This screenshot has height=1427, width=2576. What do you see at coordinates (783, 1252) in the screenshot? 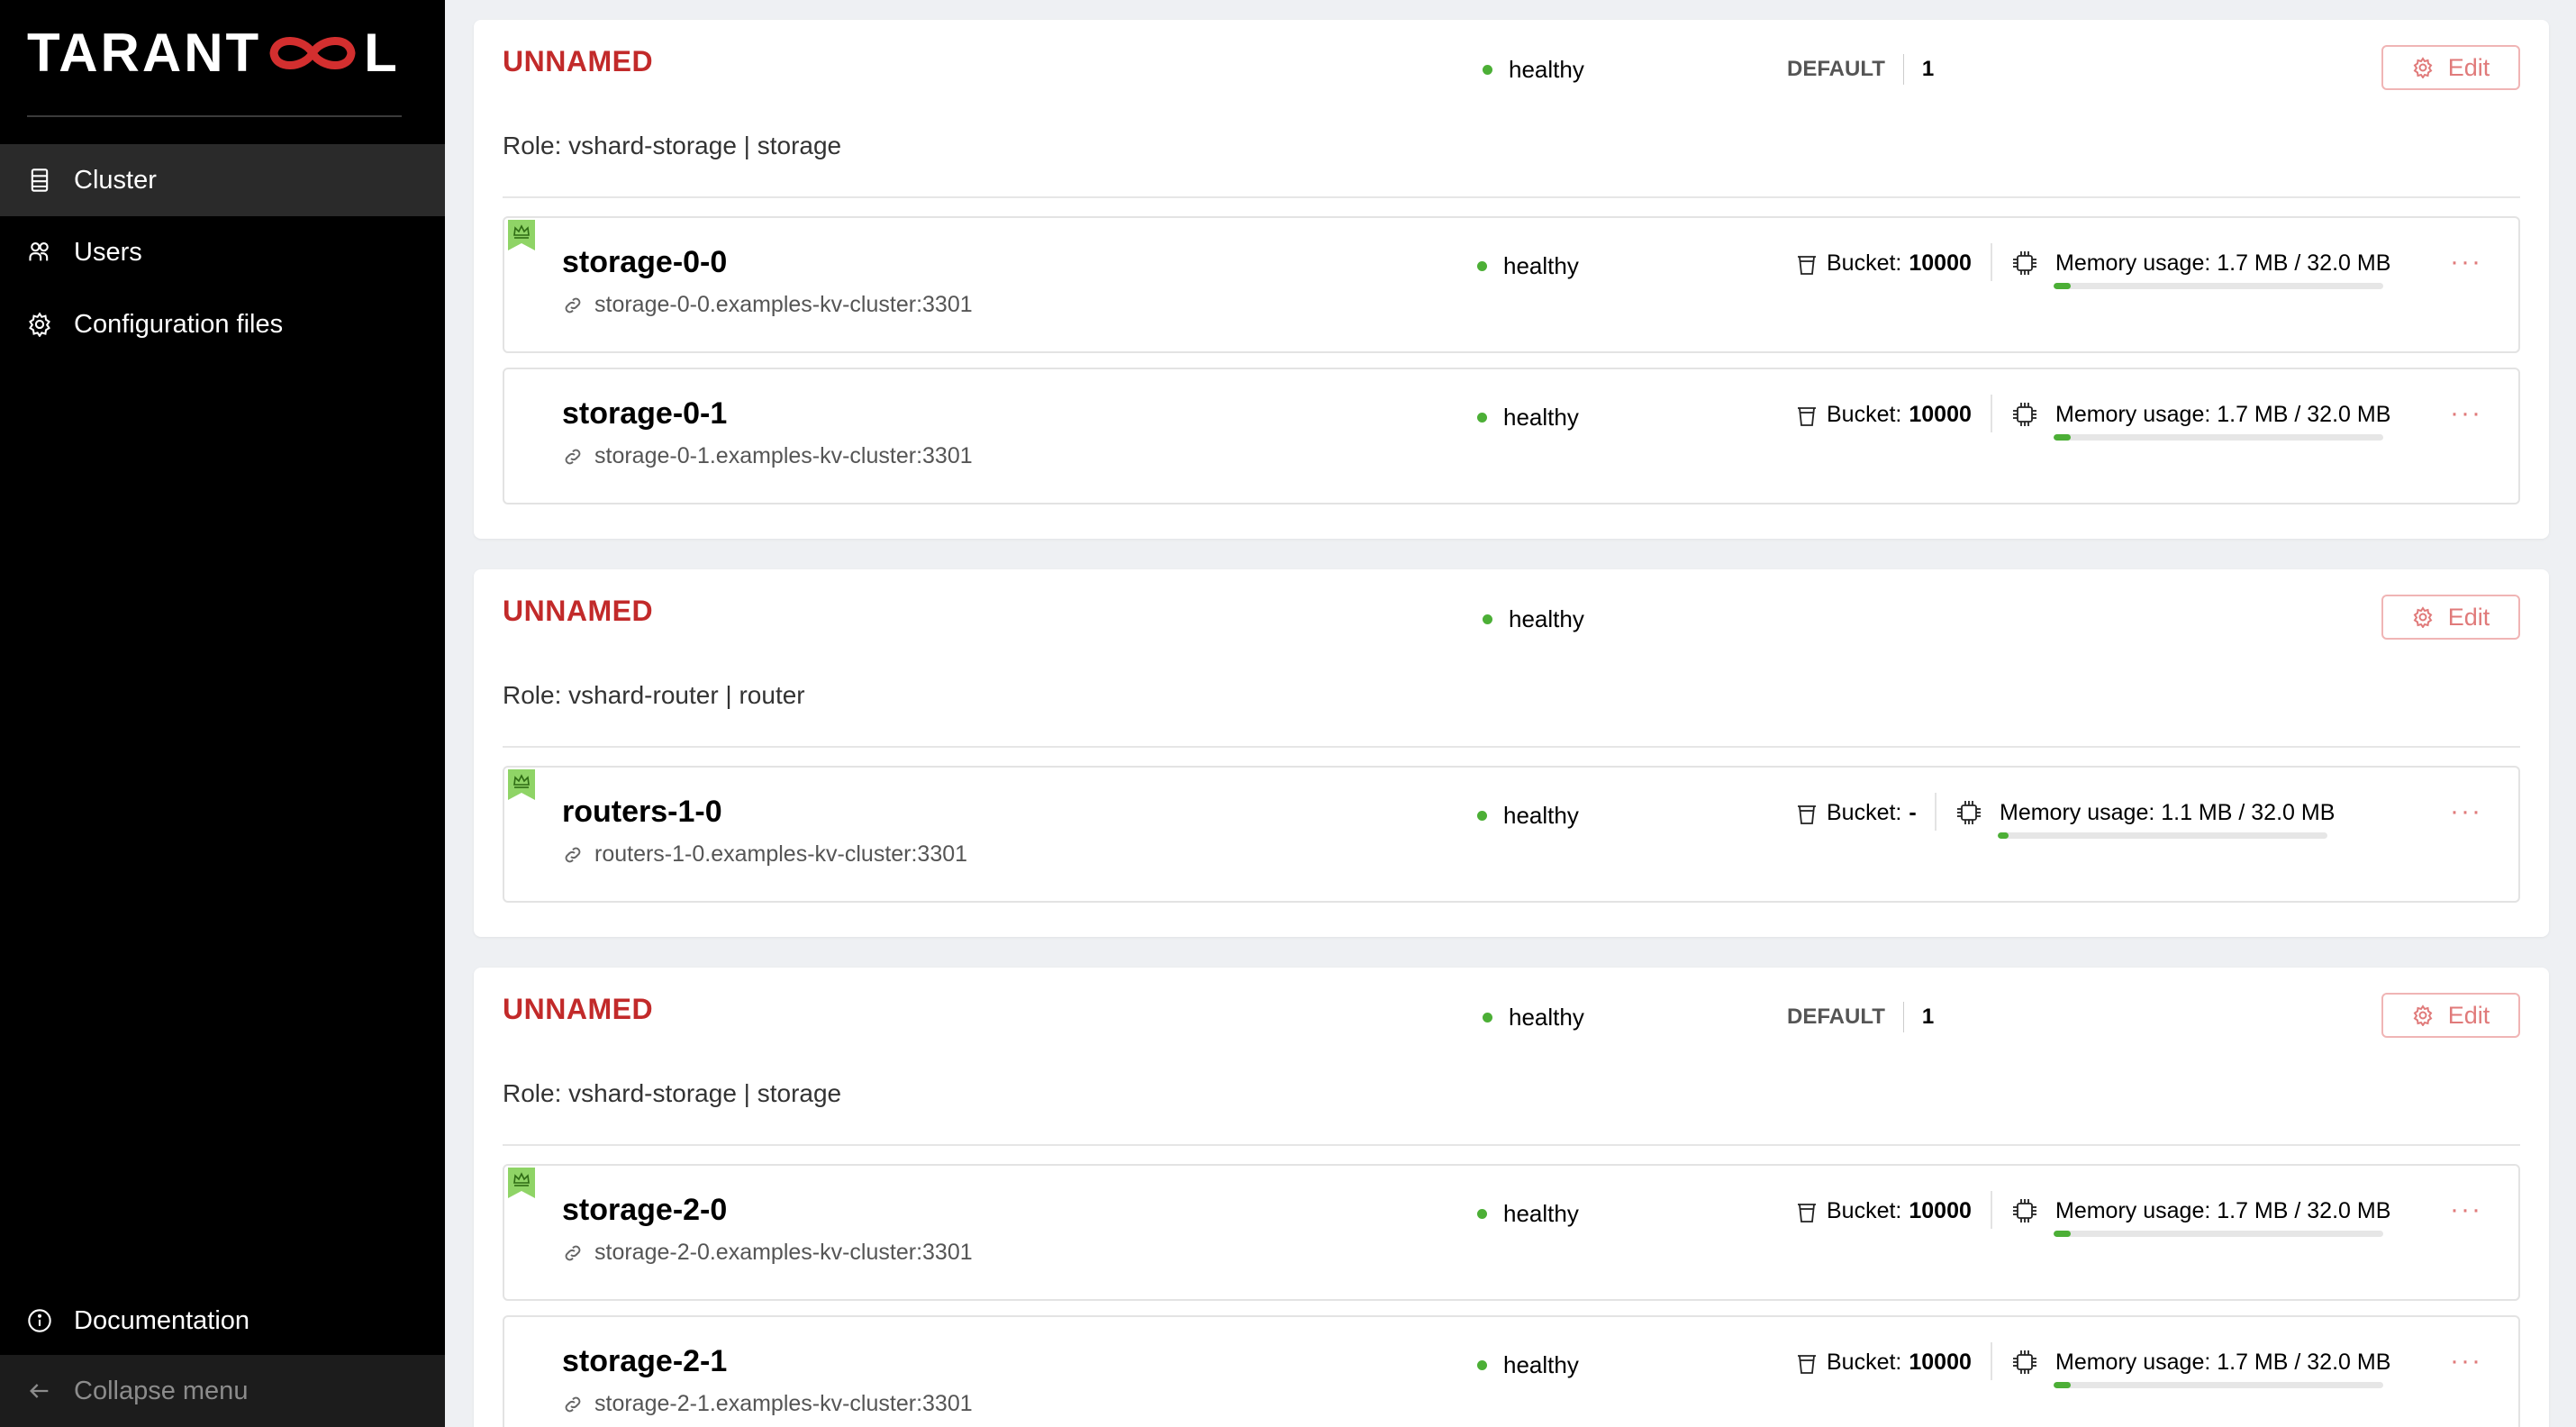
I see `server-uri-text: storage-2-0.examples-kv-cluster:3301` at bounding box center [783, 1252].